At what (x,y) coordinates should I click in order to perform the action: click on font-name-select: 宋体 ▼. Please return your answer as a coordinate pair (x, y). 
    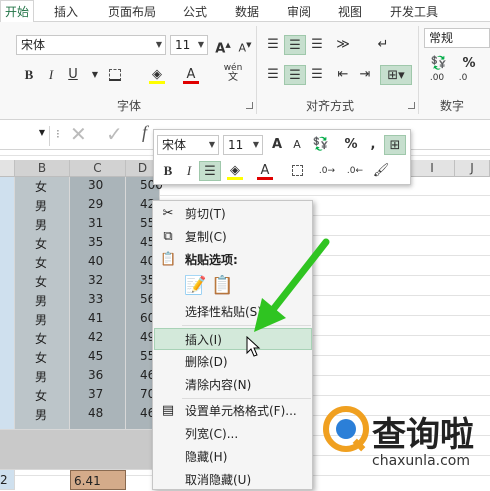
    Looking at the image, I should click on (91, 45).